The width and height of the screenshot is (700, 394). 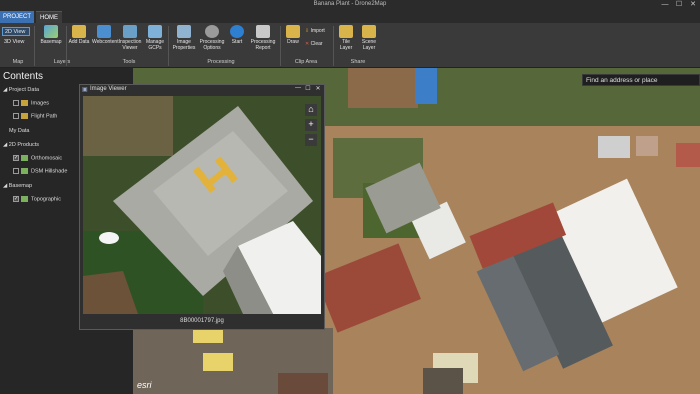 I want to click on ribbon-tabs: PROJECT HOME, so click(x=350, y=16).